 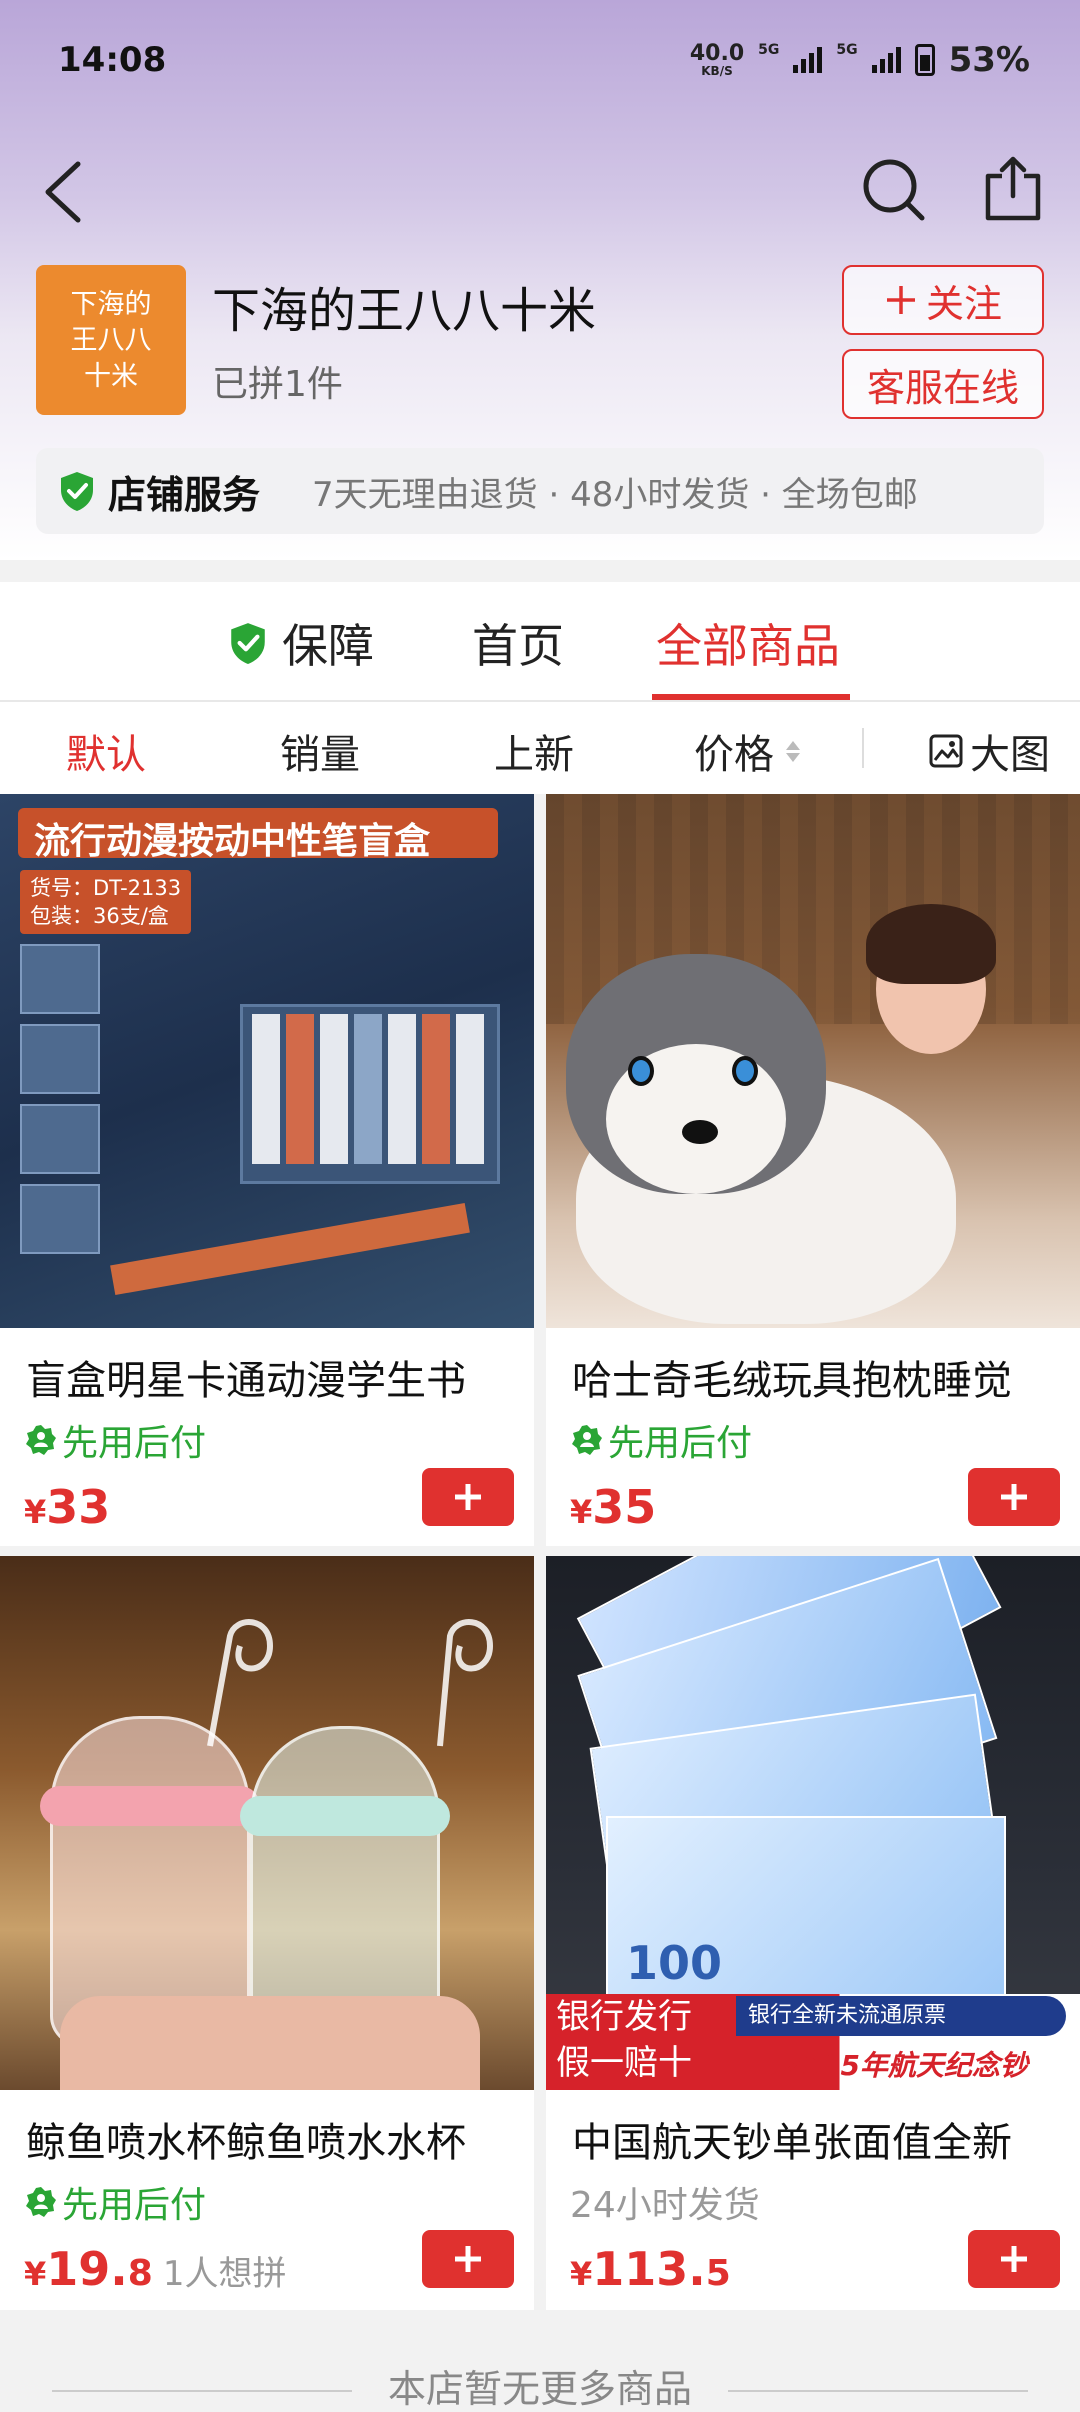 What do you see at coordinates (232, 841) in the screenshot?
I see `image-banner-text: 流行动漫按动中性笔盲盒` at bounding box center [232, 841].